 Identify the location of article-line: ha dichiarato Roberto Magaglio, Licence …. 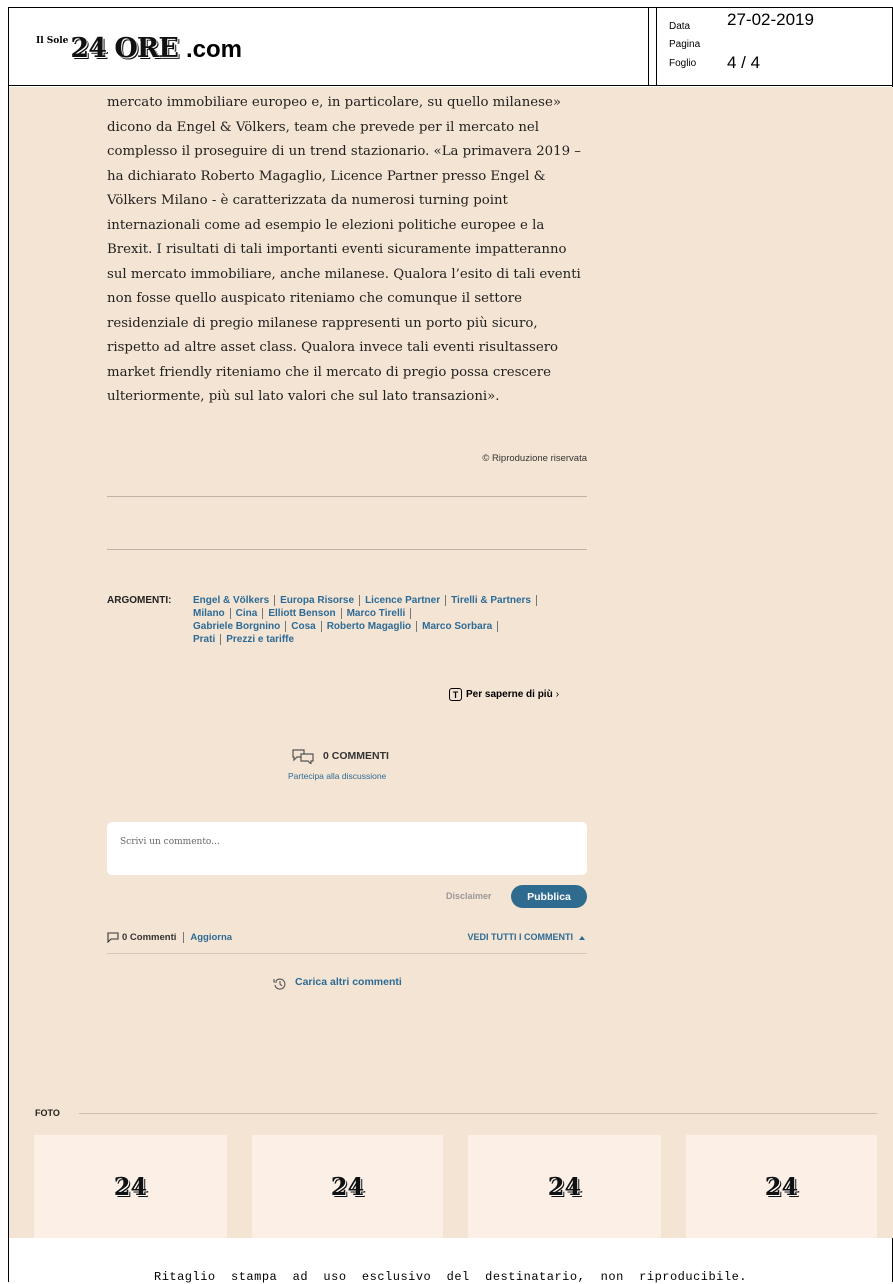
(326, 176).